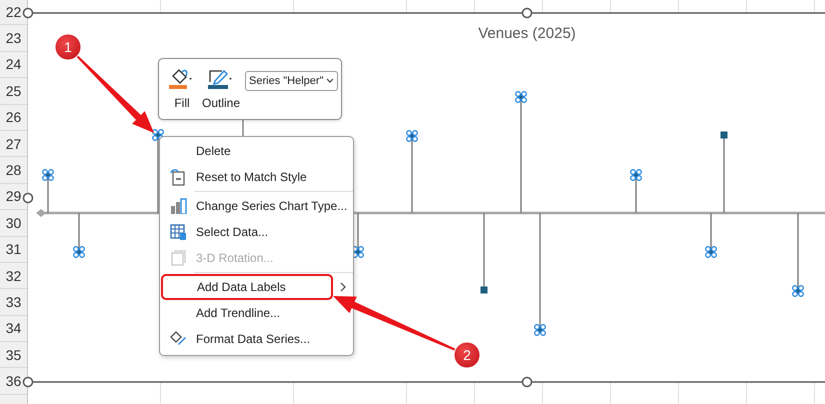 Image resolution: width=825 pixels, height=404 pixels. I want to click on row-number: 35, so click(14, 354).